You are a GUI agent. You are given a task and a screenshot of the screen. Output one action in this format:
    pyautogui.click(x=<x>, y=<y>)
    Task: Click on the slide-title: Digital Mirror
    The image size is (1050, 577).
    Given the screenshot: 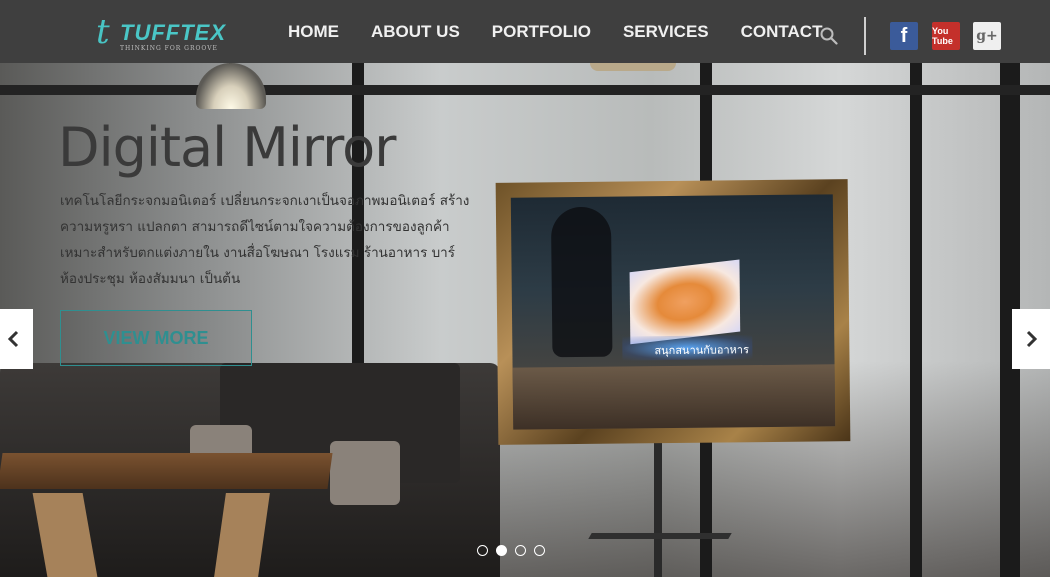 What is the action you would take?
    pyautogui.click(x=227, y=147)
    